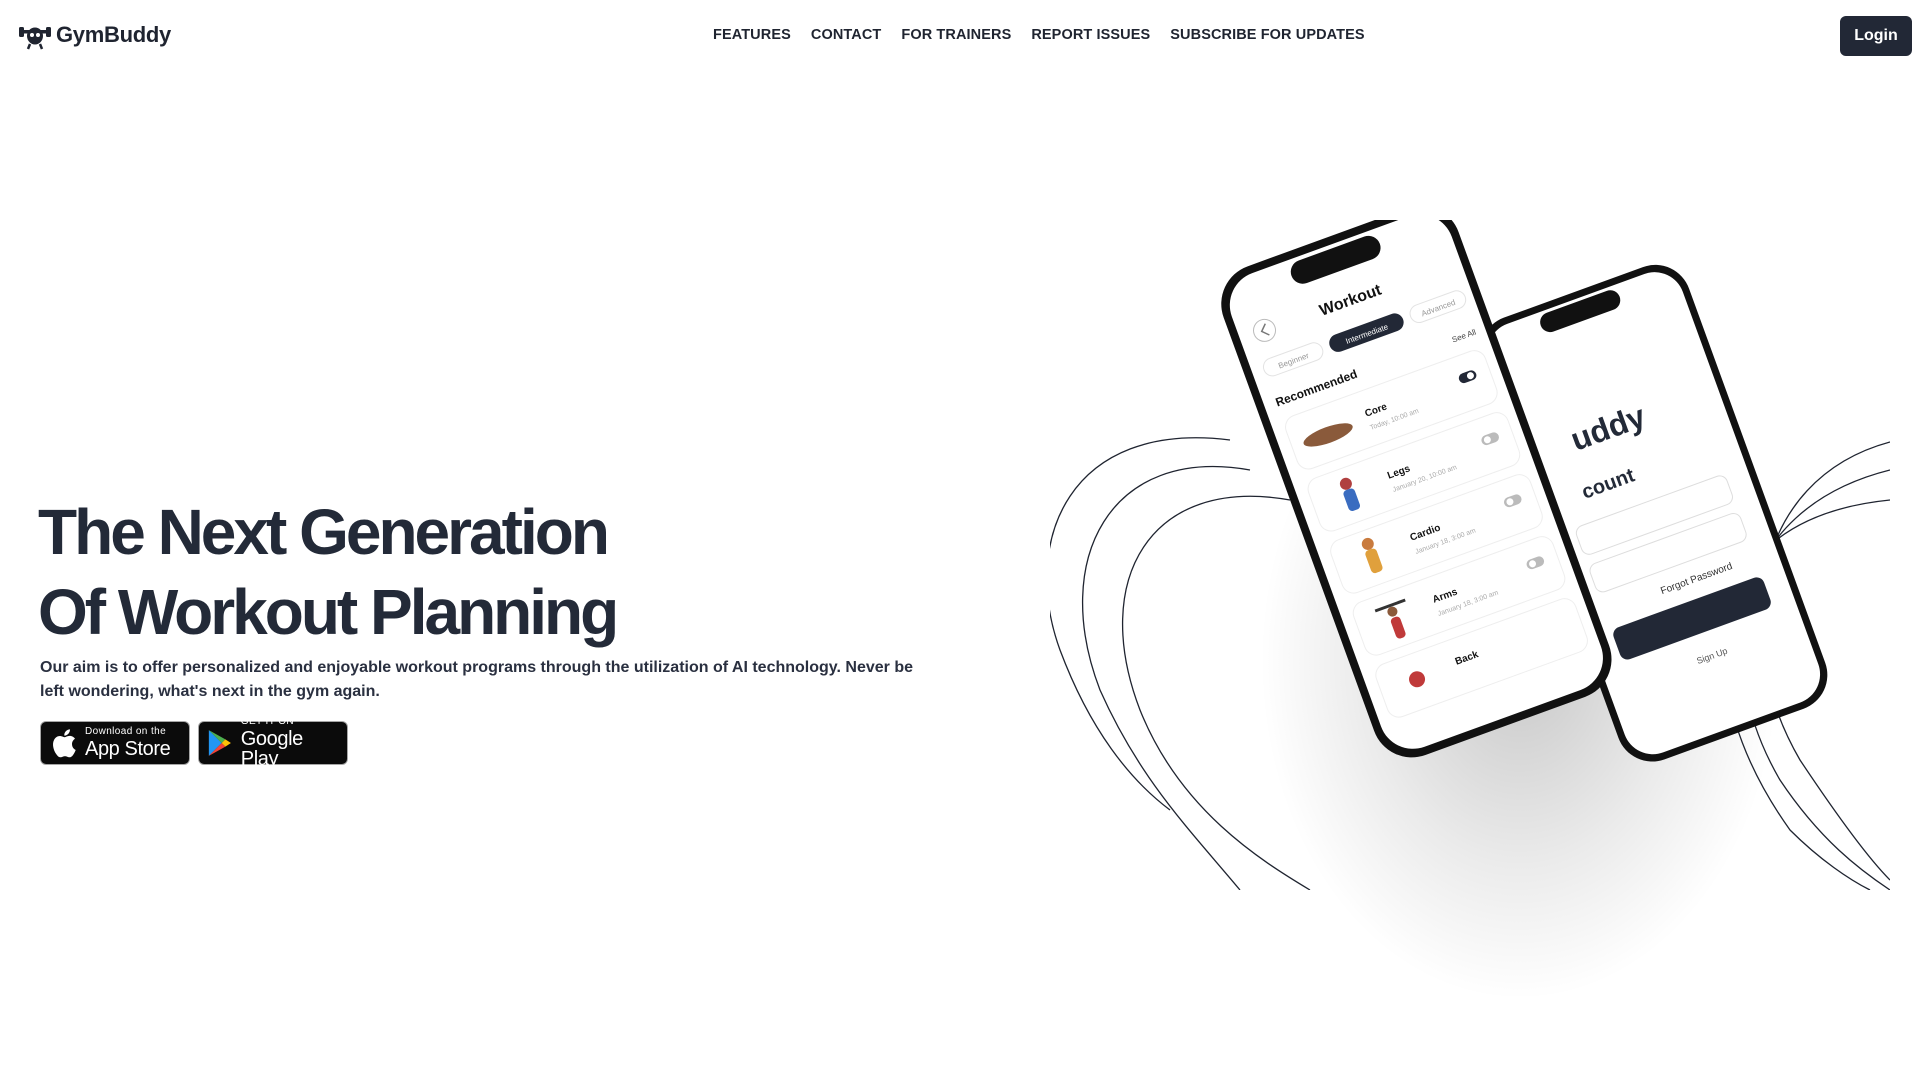 This screenshot has width=1920, height=1080. I want to click on nav-subscribe: SUBSCRIBE FOR UPDATES, so click(1267, 35).